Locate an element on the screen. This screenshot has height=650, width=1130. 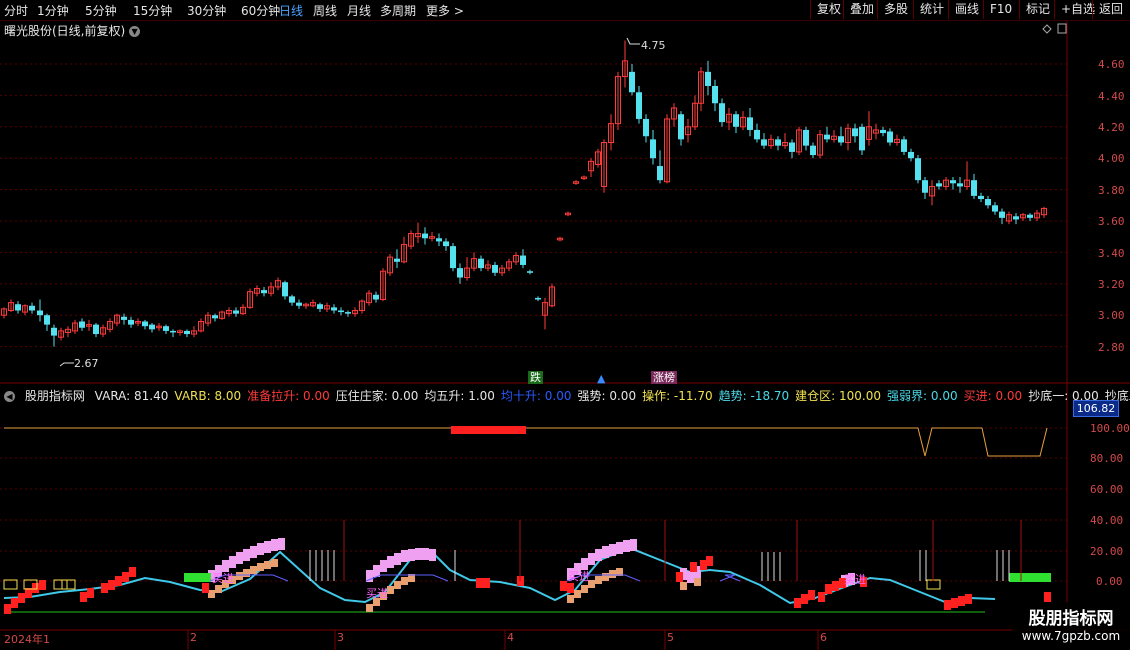
indicator-tick: 60.00 is located at coordinates (1107, 489).